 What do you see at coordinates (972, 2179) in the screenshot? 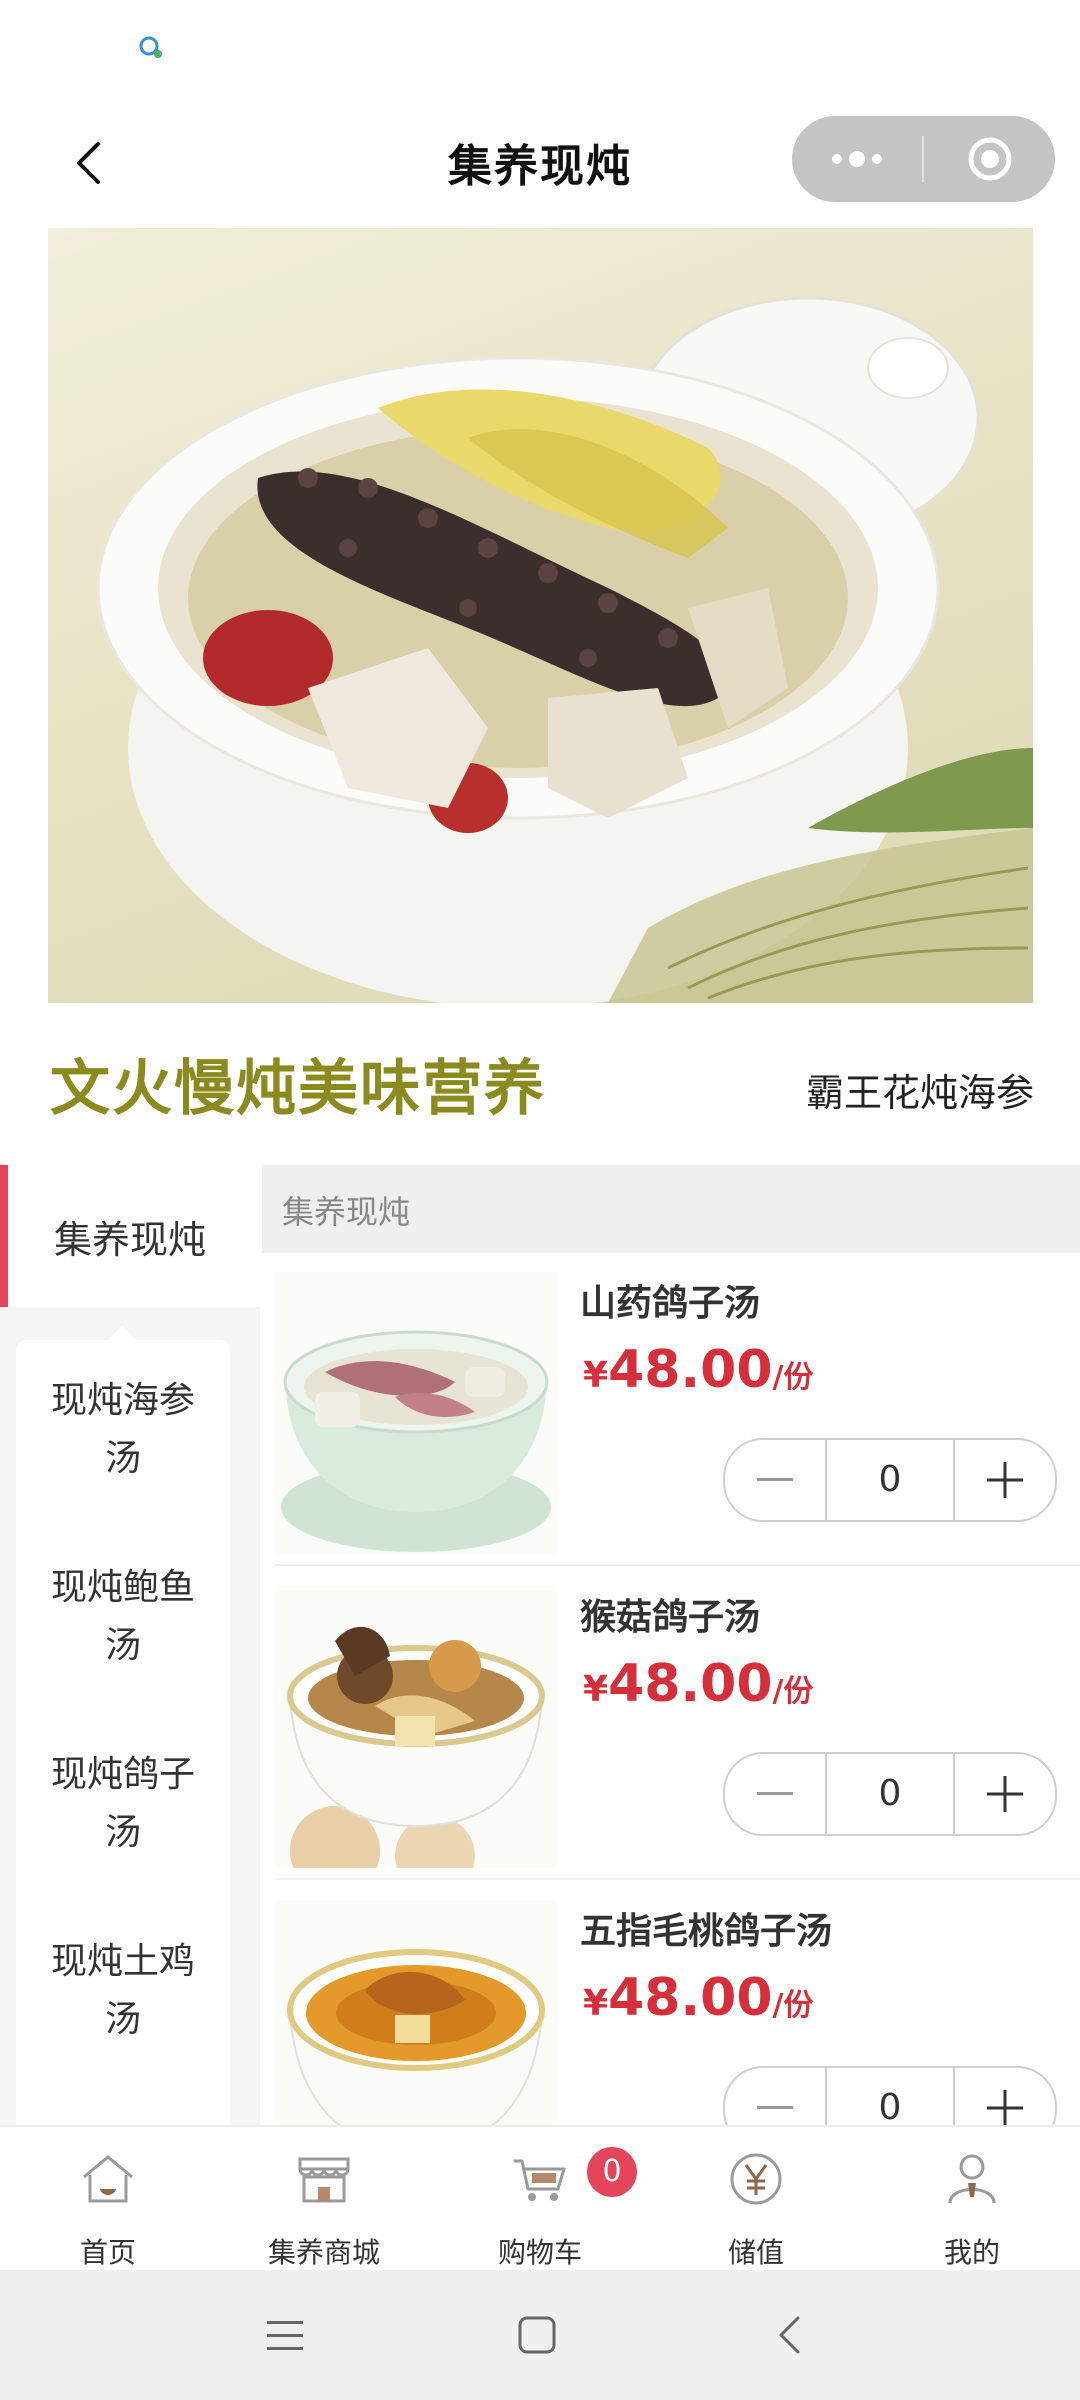
I see `user-icon` at bounding box center [972, 2179].